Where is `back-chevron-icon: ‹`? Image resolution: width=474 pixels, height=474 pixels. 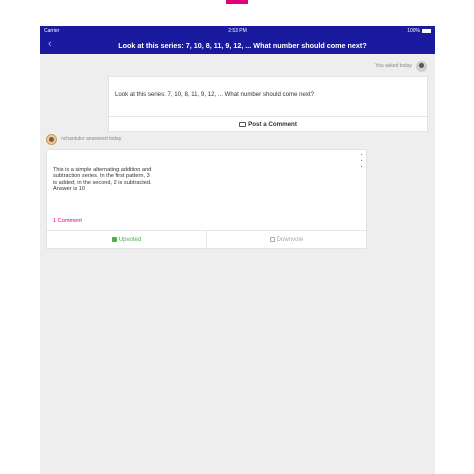
back-chevron-icon: ‹ is located at coordinates (50, 44).